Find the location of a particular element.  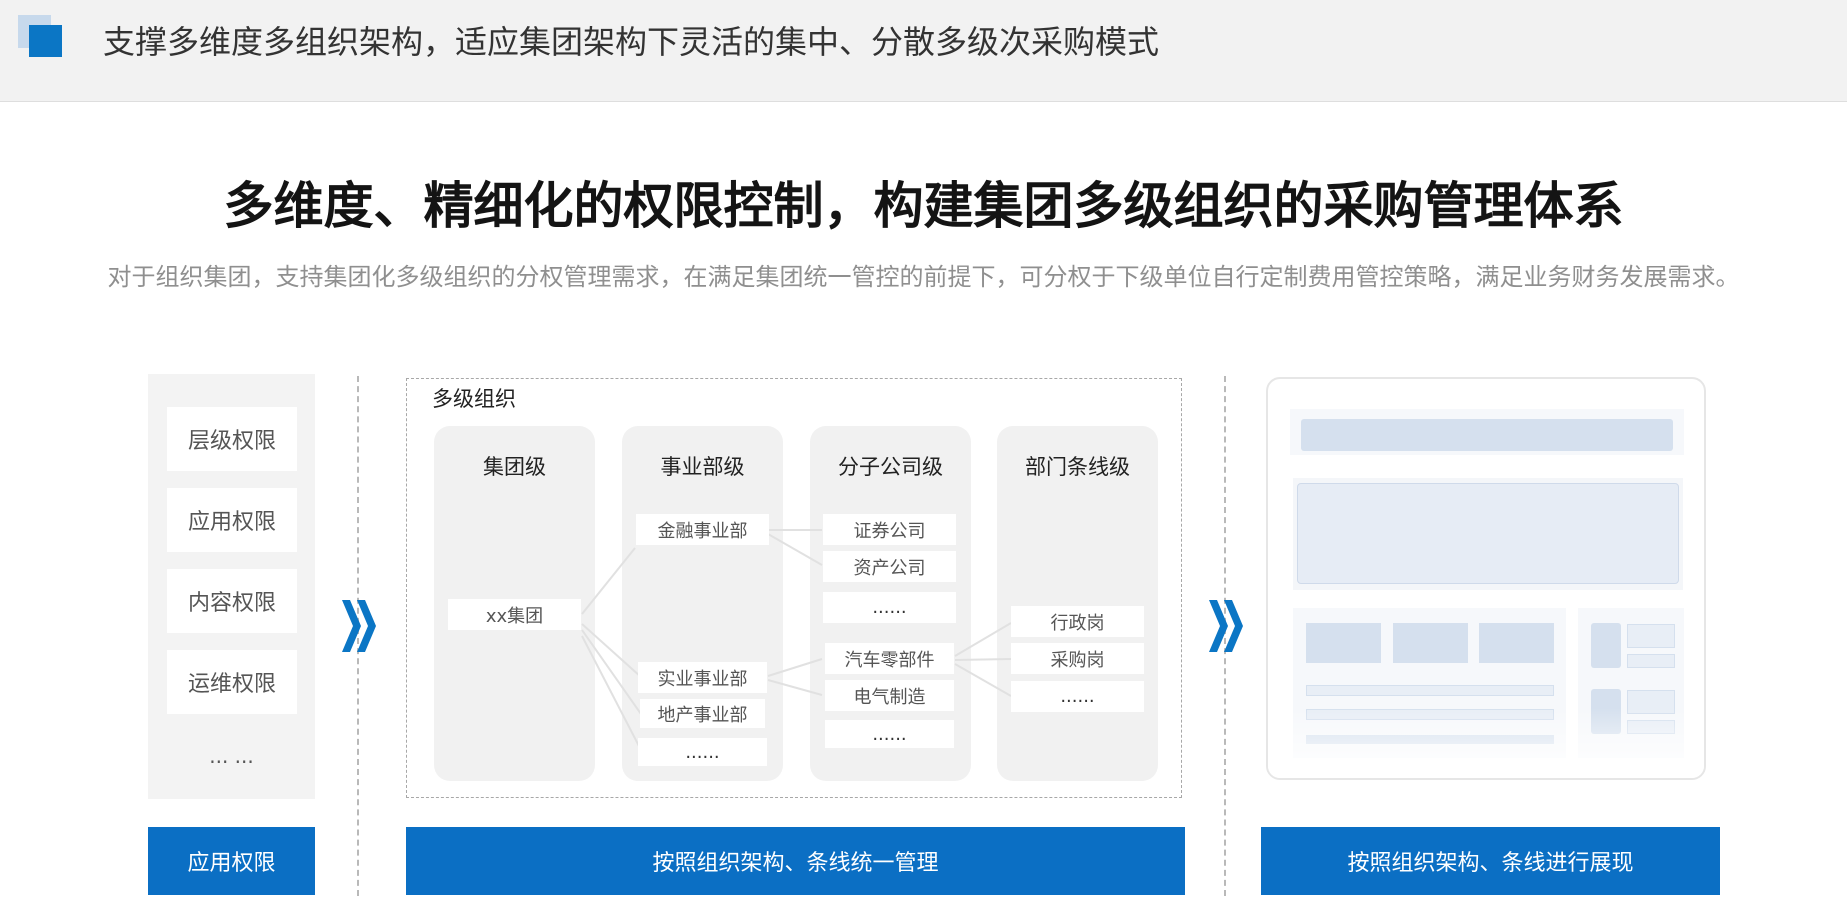

org-node-group: xx集团 is located at coordinates (514, 614).